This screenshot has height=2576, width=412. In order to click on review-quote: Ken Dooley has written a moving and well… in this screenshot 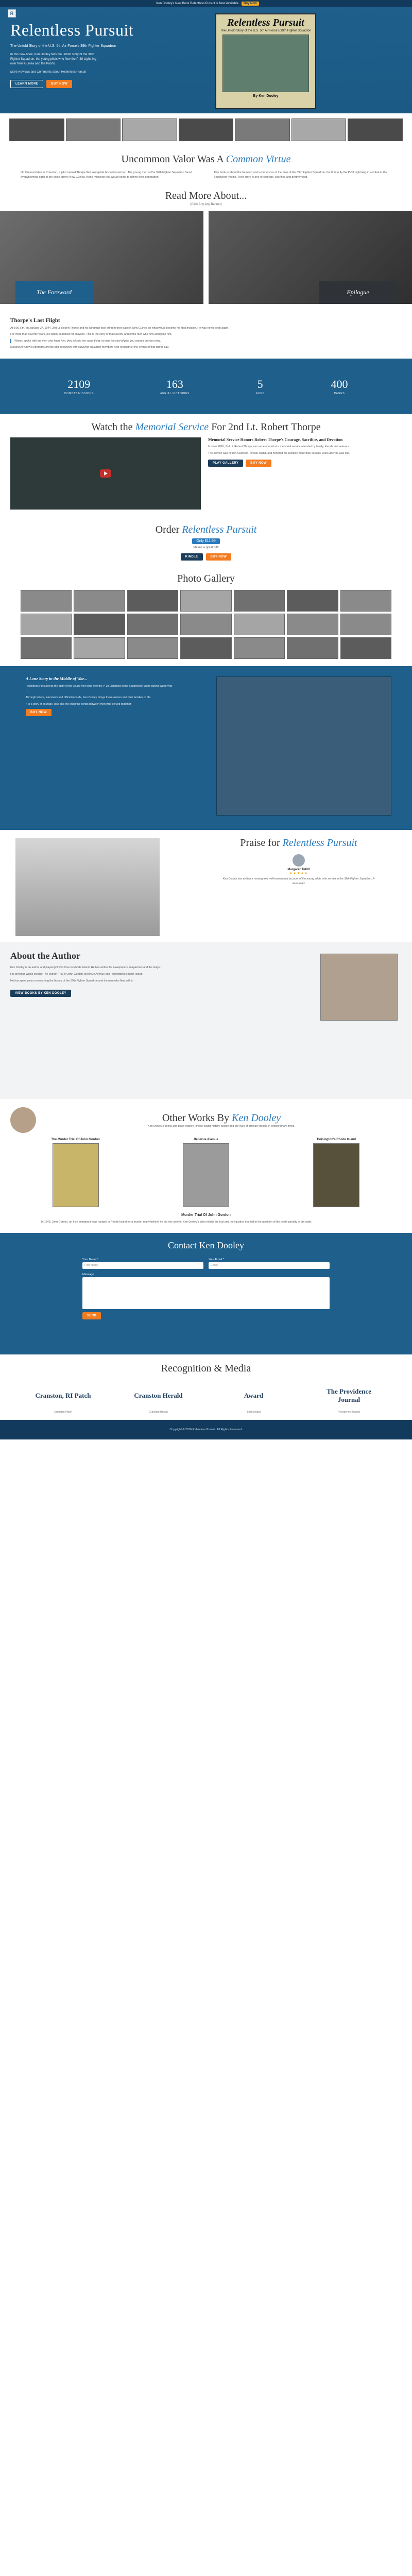, I will do `click(299, 881)`.